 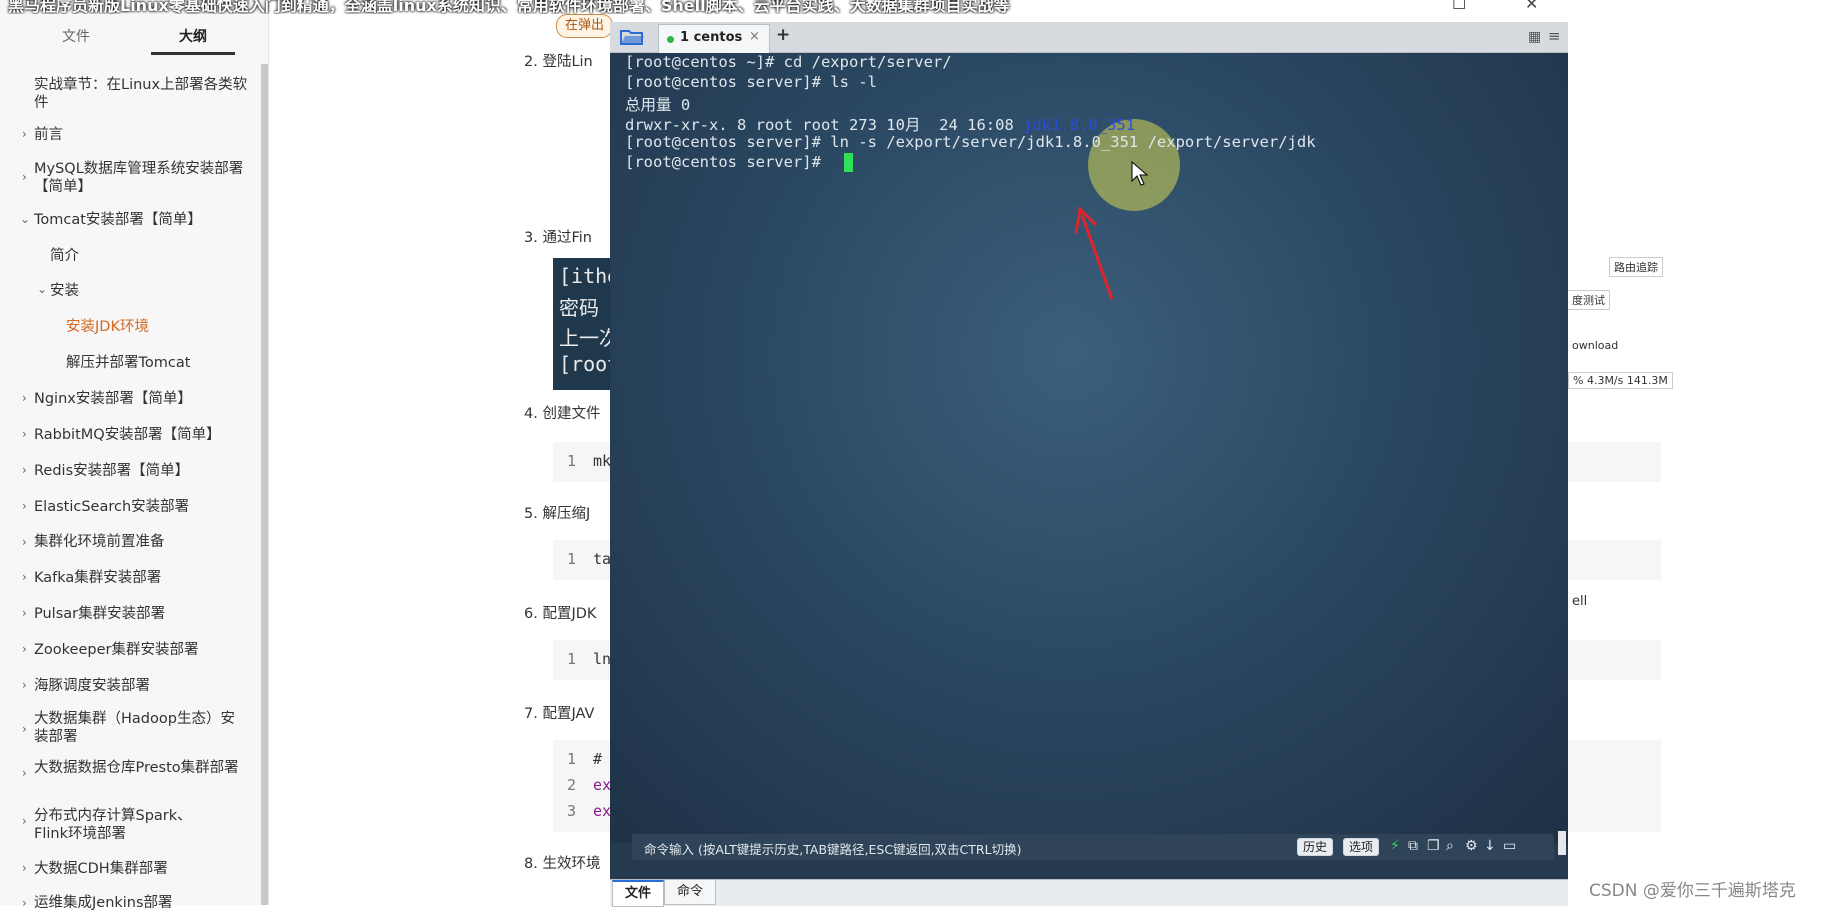 I want to click on lightning-icon: ⚡, so click(x=1395, y=846).